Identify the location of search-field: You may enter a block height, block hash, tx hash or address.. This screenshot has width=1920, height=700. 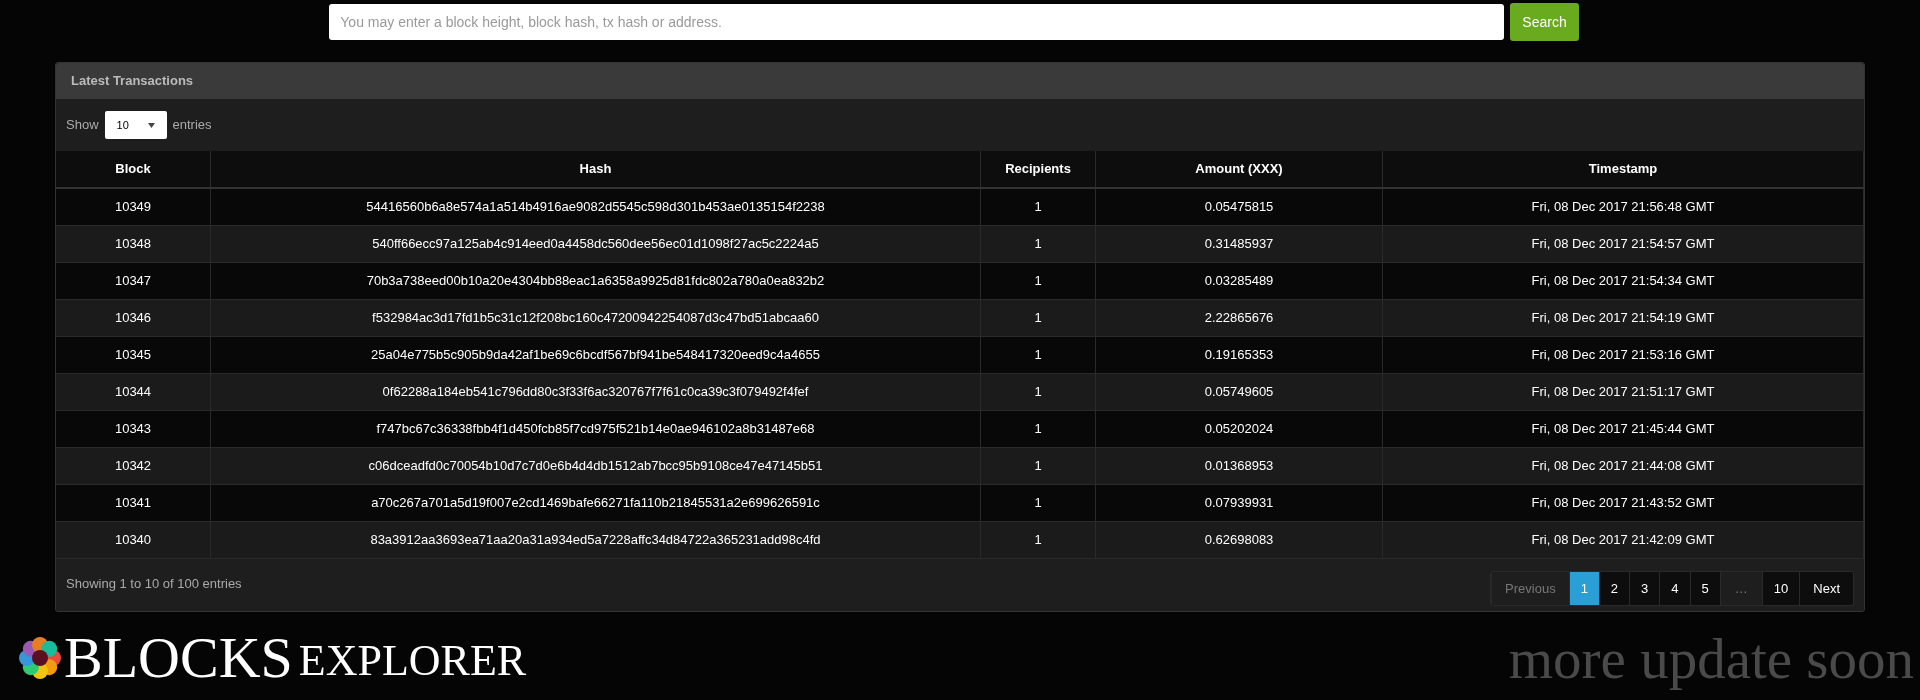
(917, 22).